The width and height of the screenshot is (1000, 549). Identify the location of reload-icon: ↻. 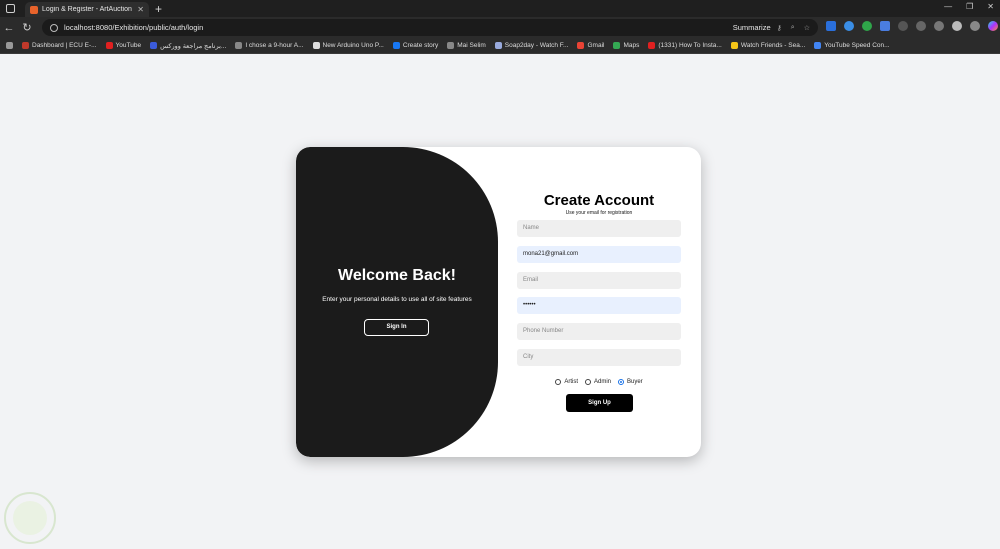
(27, 27).